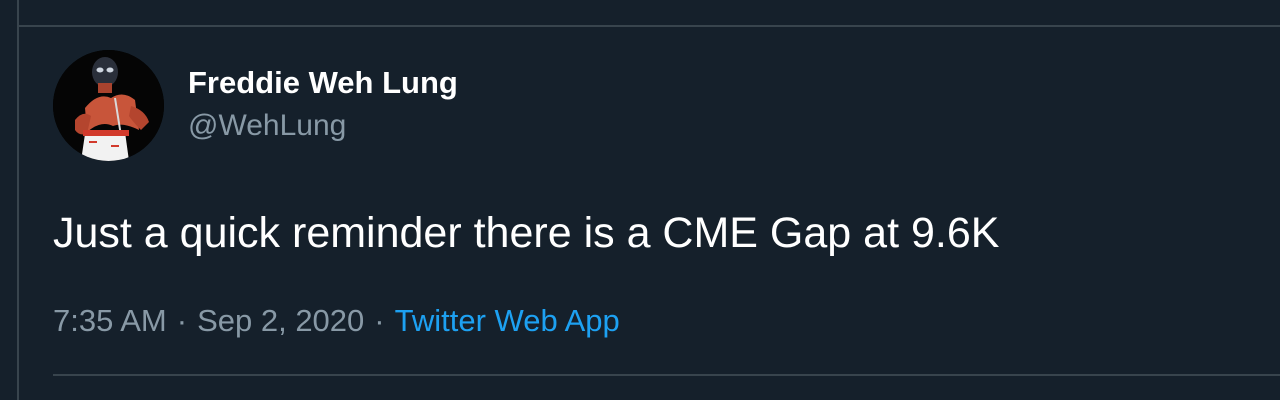  I want to click on avatar, so click(108, 105).